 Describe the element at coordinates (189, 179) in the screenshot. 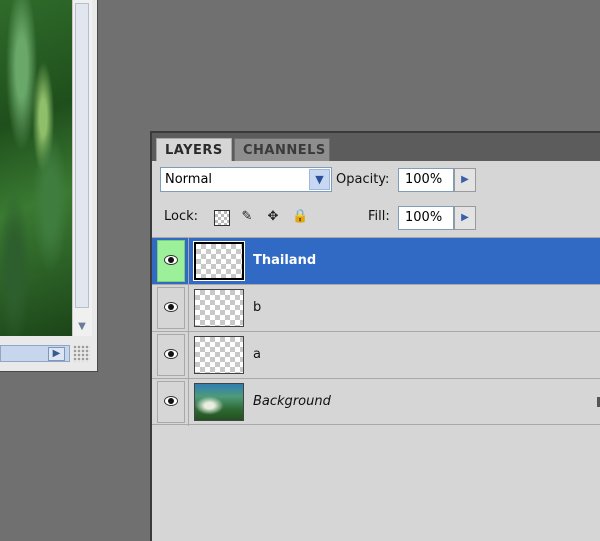

I see `blend-mode-value: Normal` at that location.